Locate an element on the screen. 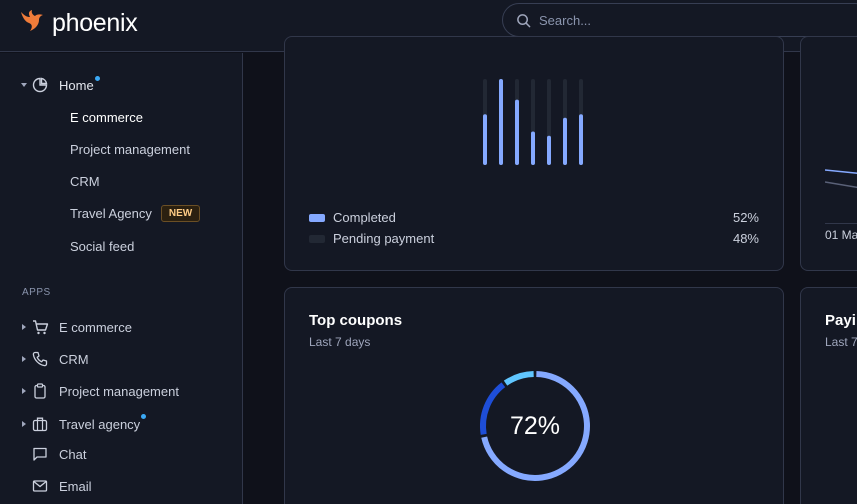 This screenshot has height=504, width=857. sidebar-subitem-label: E commerce is located at coordinates (106, 117).